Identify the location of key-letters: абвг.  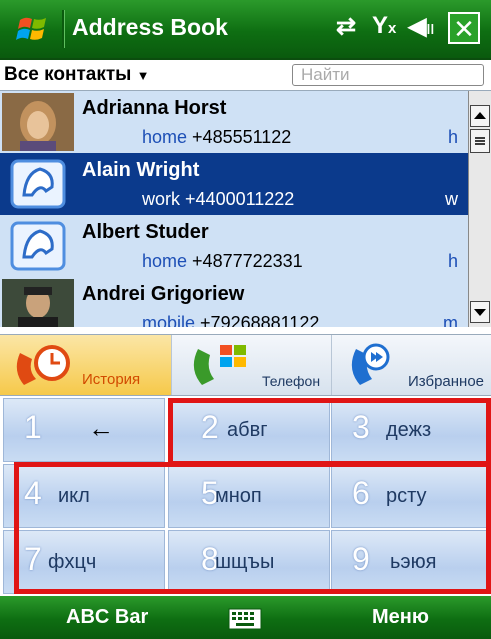
(247, 430).